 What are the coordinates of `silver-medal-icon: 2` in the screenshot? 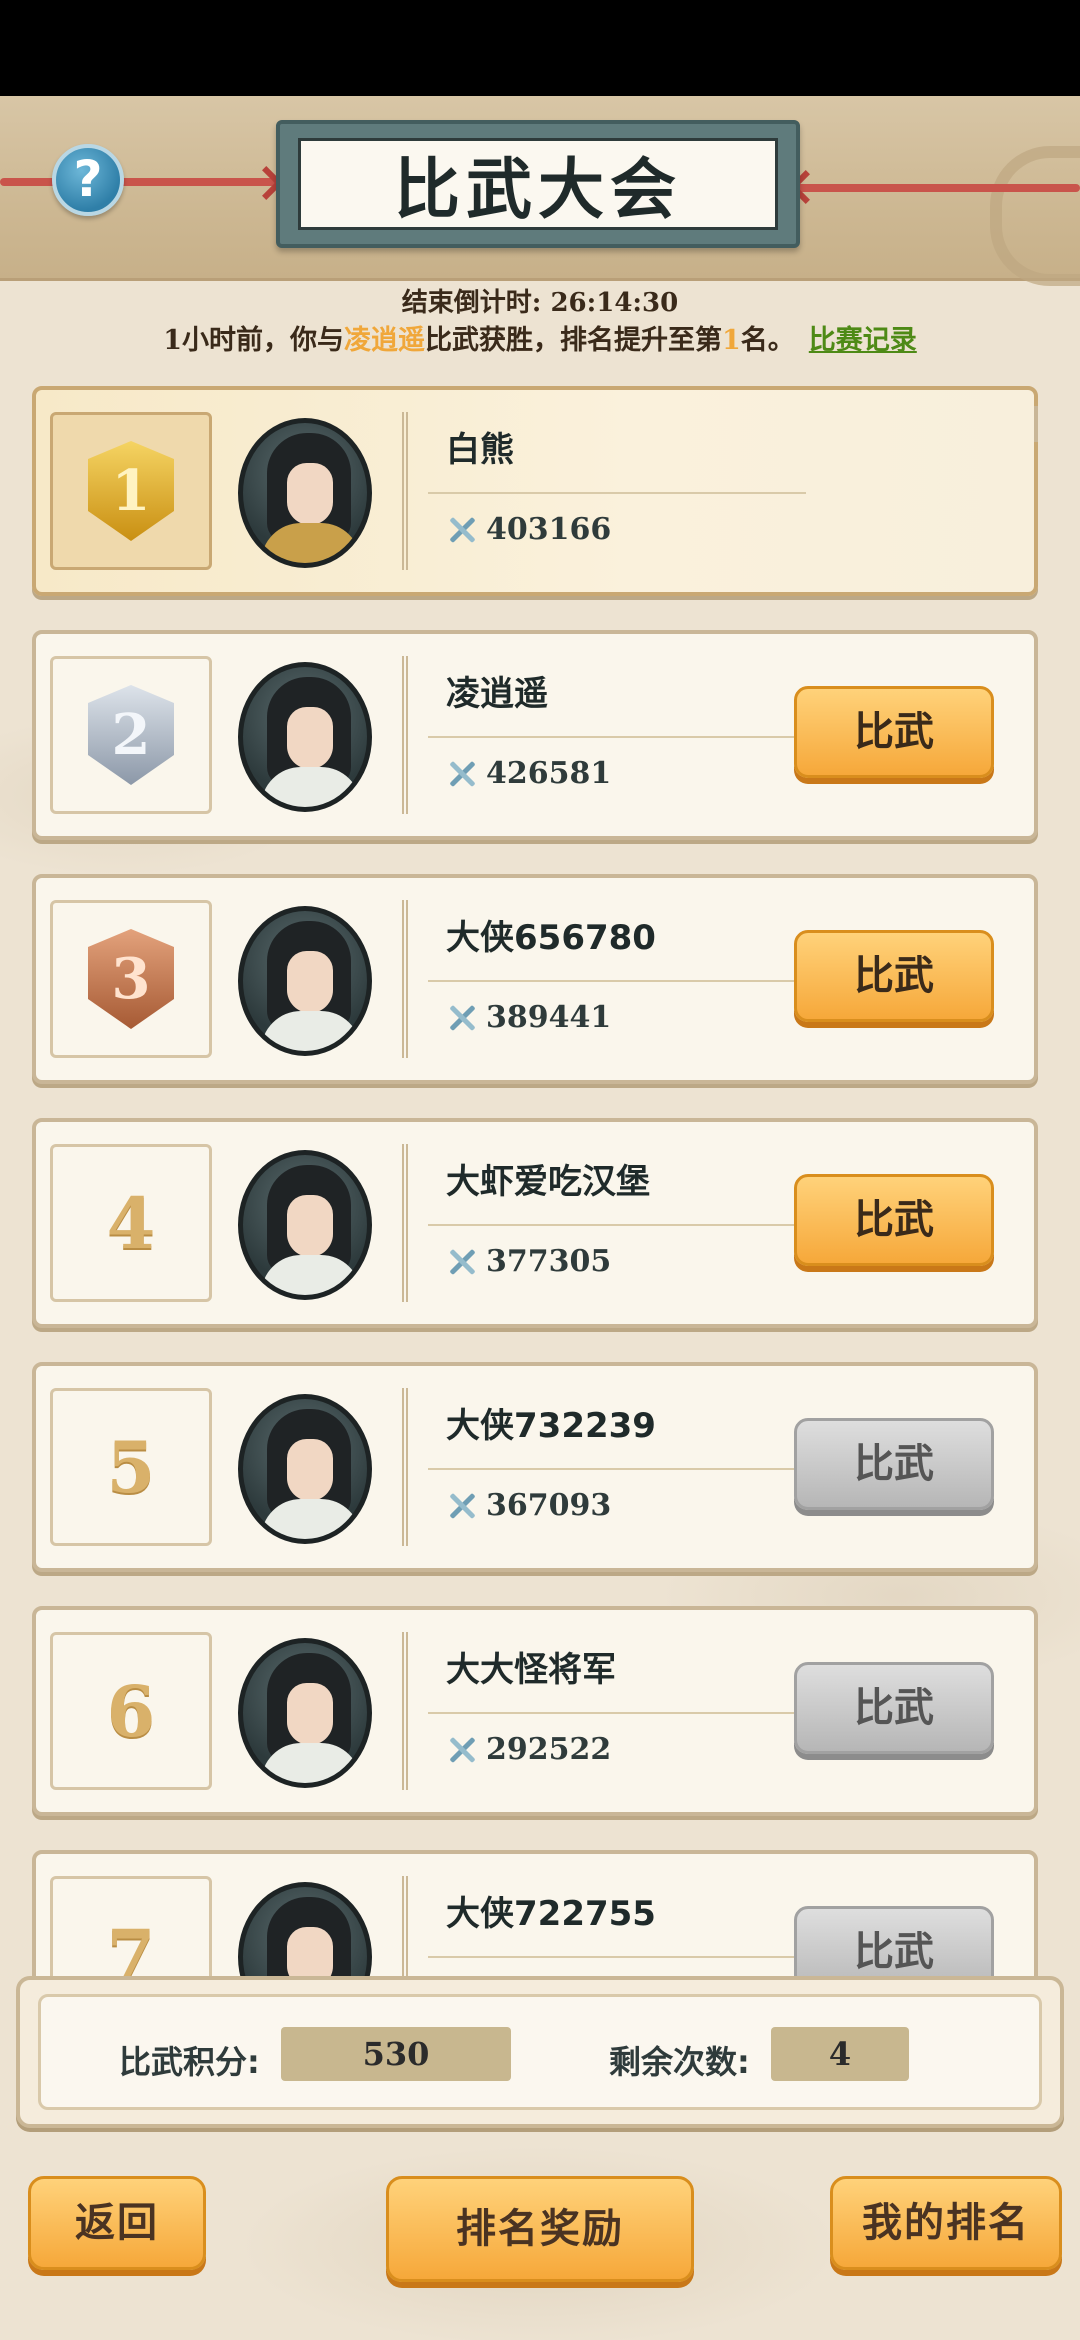 It's located at (131, 735).